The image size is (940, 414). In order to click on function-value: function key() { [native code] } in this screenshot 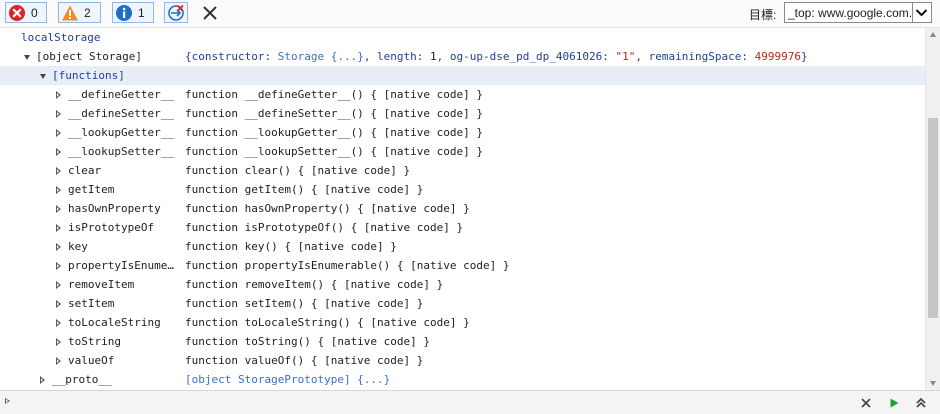, I will do `click(291, 246)`.